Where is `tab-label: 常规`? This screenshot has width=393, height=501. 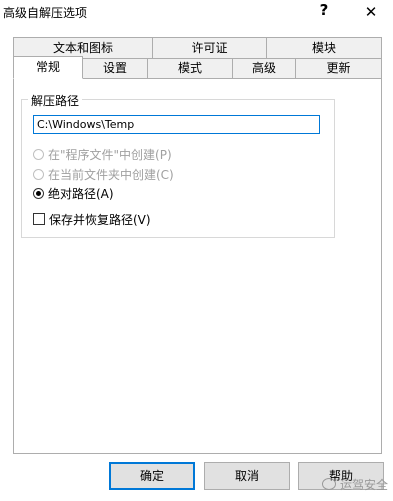 tab-label: 常规 is located at coordinates (47, 67).